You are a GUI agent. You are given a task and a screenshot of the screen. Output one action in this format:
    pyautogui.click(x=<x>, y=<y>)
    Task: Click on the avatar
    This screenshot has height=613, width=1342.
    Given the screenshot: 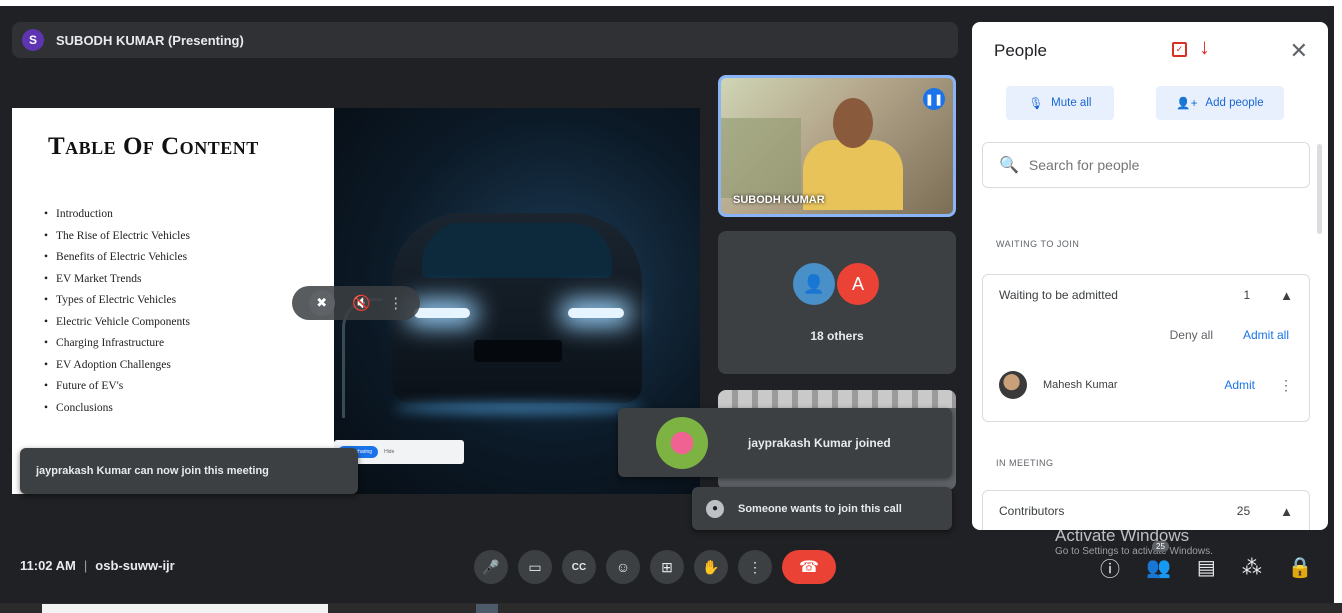 What is the action you would take?
    pyautogui.click(x=1013, y=385)
    